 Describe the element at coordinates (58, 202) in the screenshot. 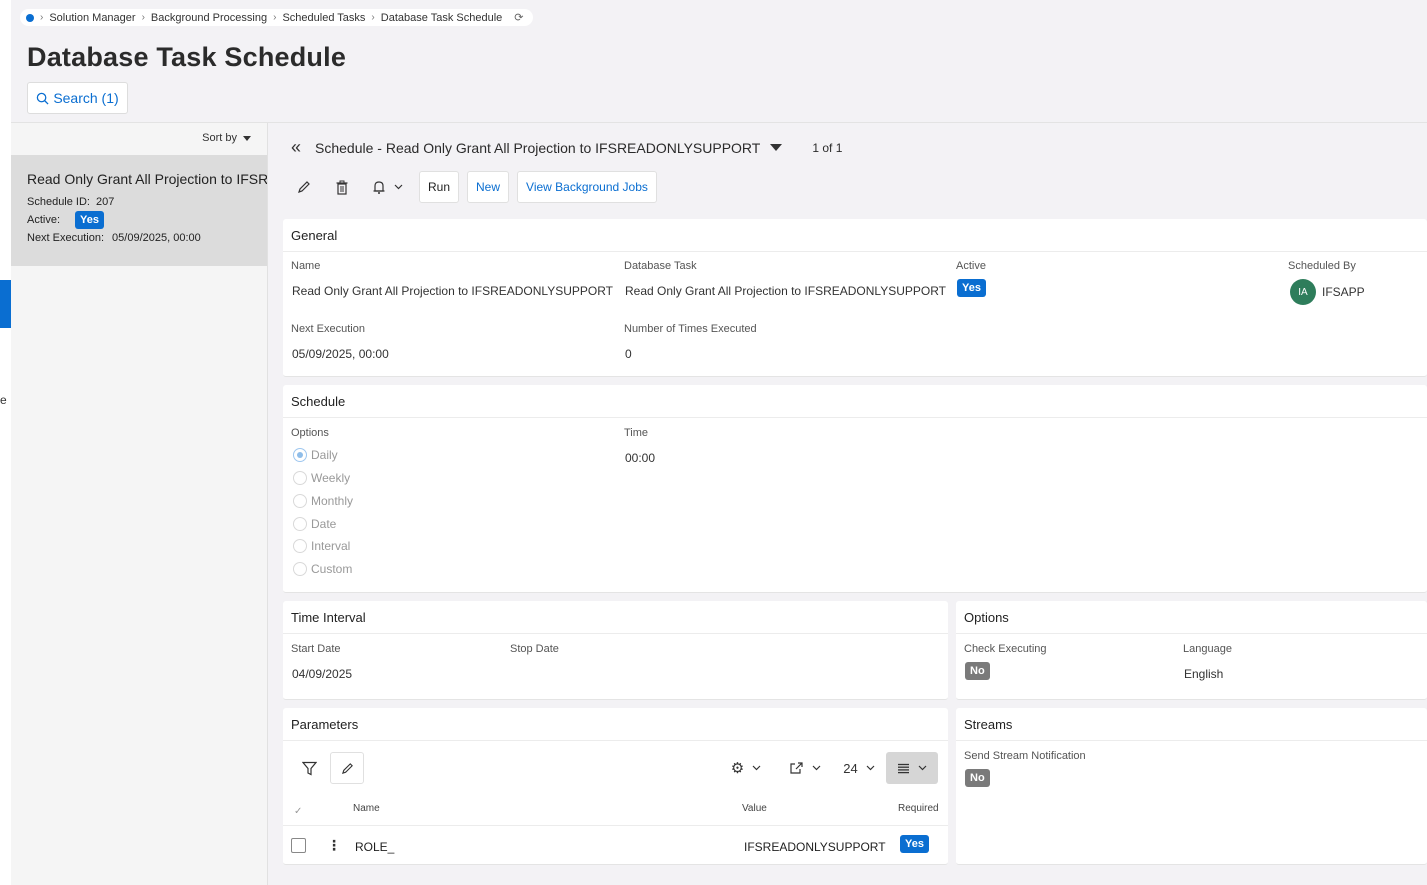

I see `schedule-id-label: Schedule ID:` at that location.